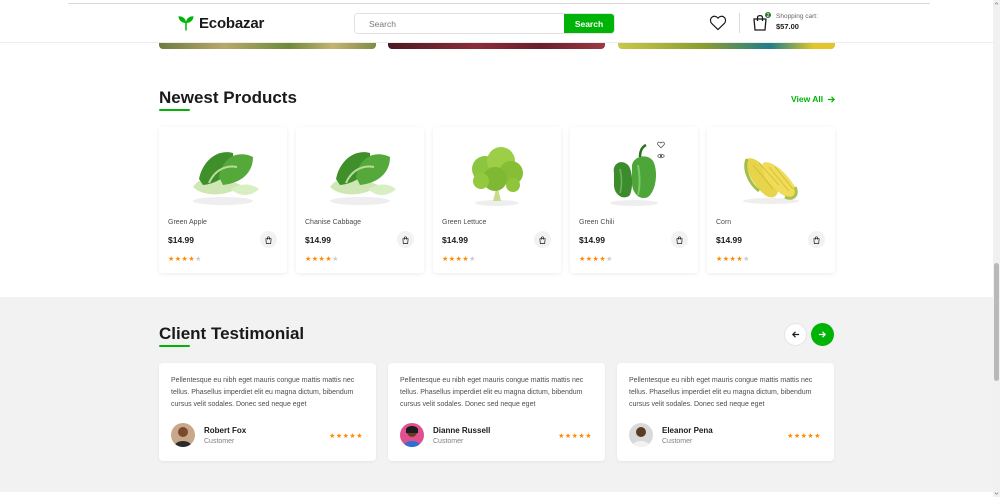 This screenshot has height=497, width=1000. Describe the element at coordinates (724, 222) in the screenshot. I see `product-name: Corn` at that location.